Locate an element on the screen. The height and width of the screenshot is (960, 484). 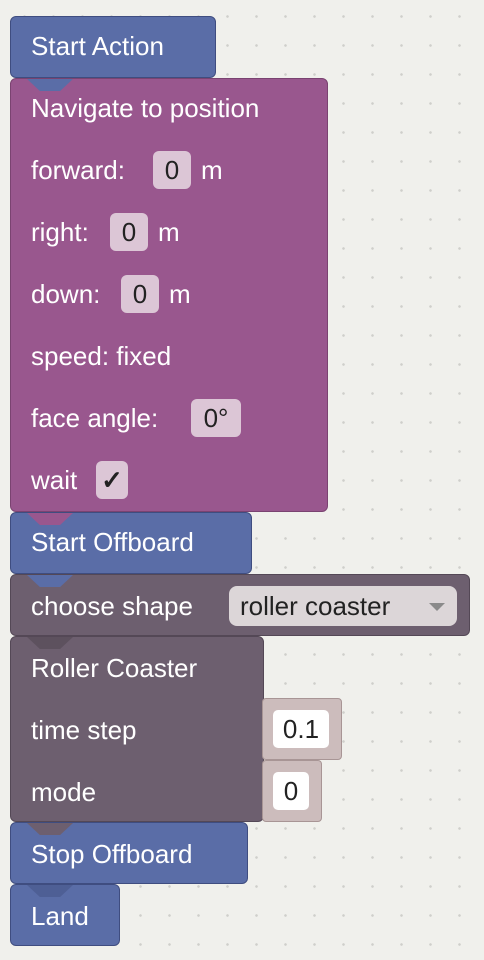
choose-shape-block: choose shape roller coaster is located at coordinates (240, 605).